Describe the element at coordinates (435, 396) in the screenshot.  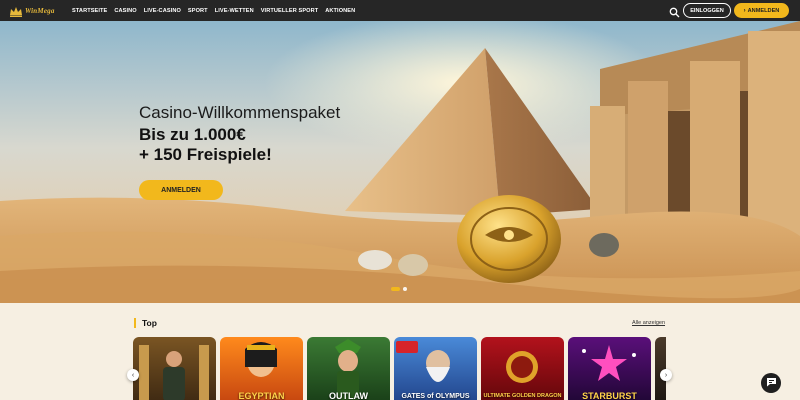
I see `game-title: GATES of OLYMPUS` at that location.